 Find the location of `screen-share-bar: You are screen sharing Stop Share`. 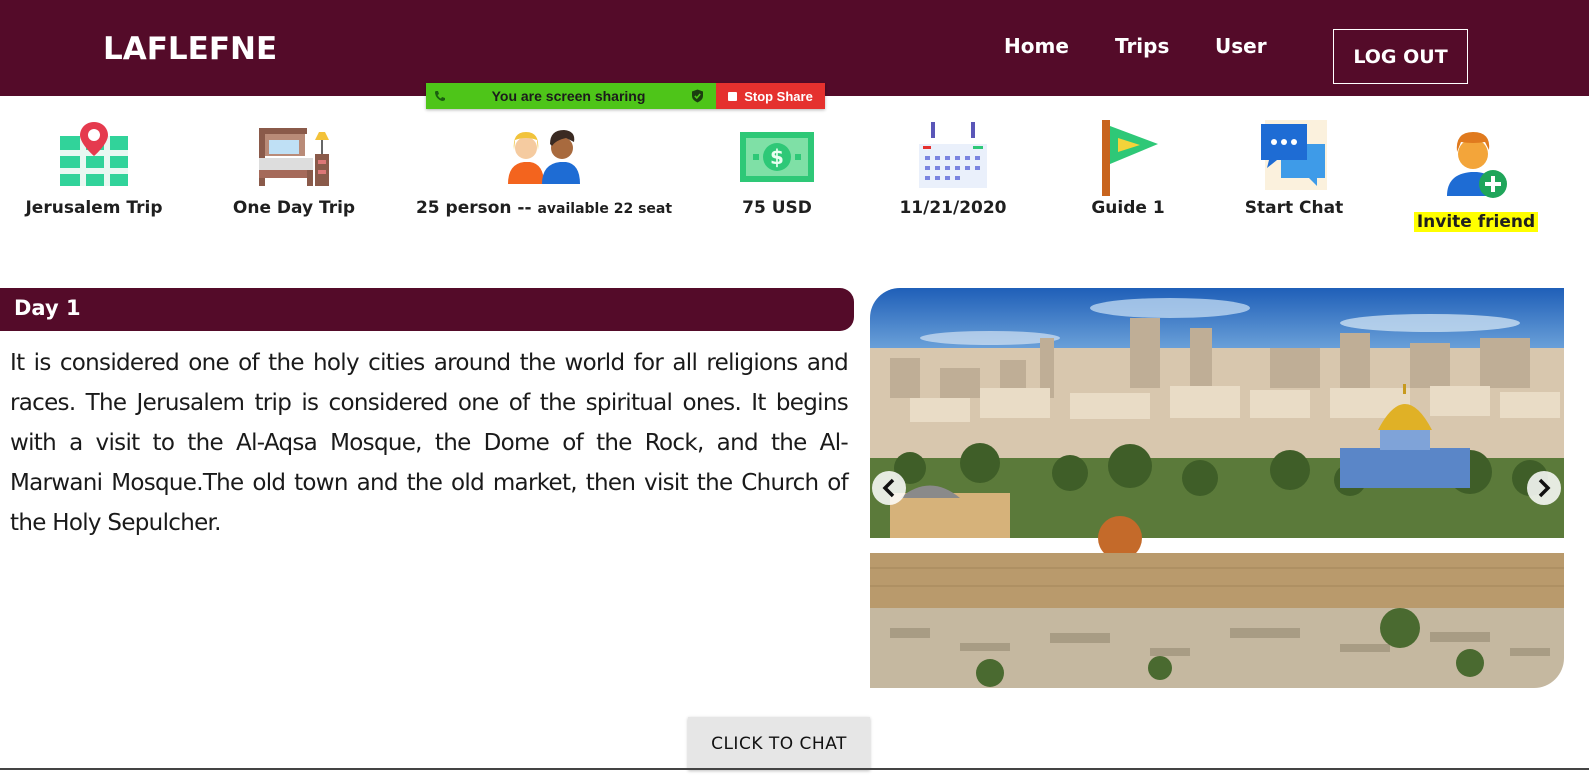

screen-share-bar: You are screen sharing Stop Share is located at coordinates (625, 96).